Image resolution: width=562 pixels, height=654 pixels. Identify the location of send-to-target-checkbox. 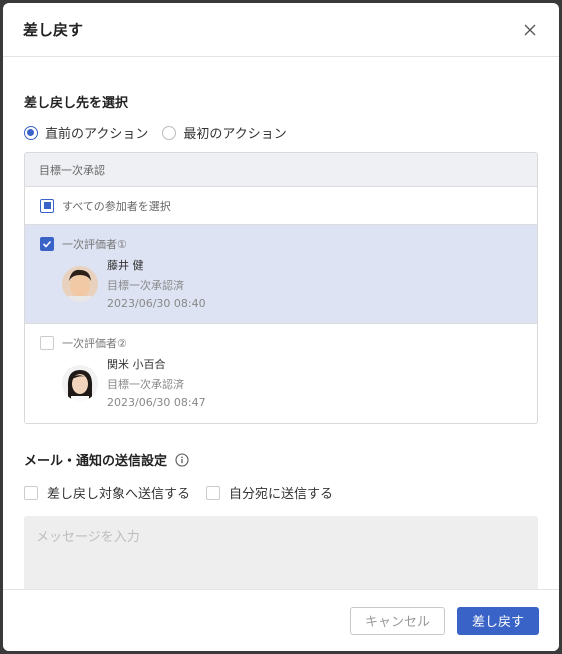
(31, 492).